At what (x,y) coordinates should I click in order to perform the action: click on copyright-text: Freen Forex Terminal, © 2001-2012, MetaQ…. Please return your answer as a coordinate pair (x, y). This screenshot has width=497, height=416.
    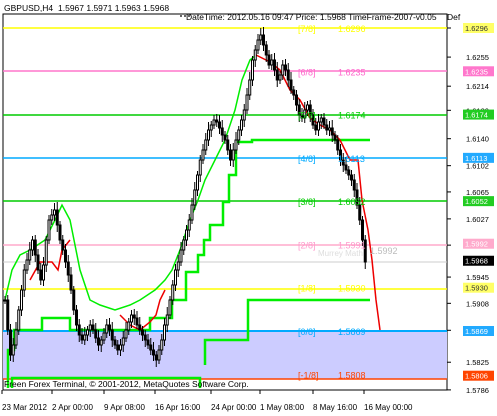
    Looking at the image, I should click on (126, 384).